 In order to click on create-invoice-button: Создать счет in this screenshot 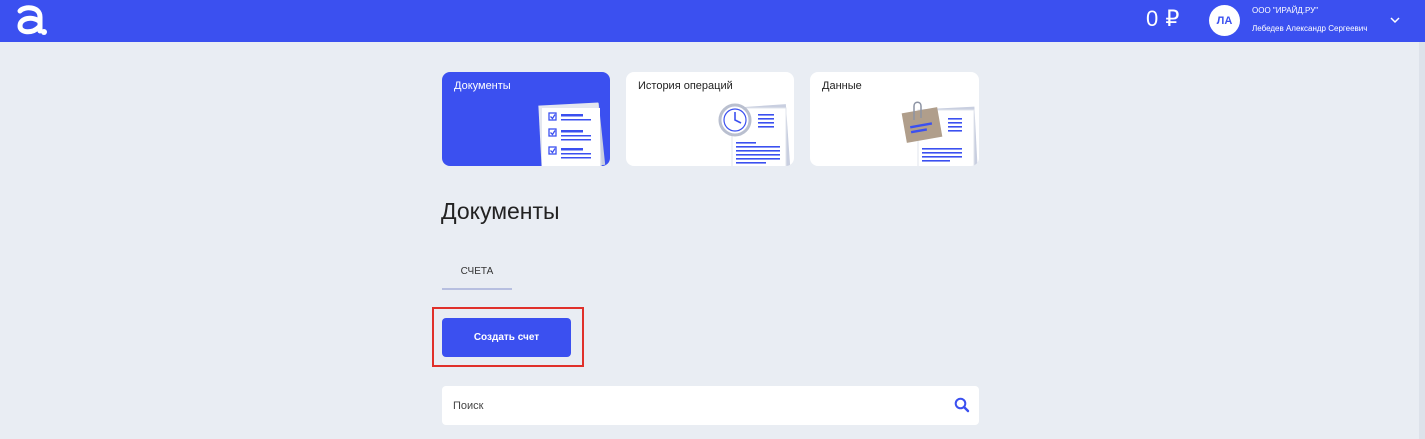, I will do `click(506, 337)`.